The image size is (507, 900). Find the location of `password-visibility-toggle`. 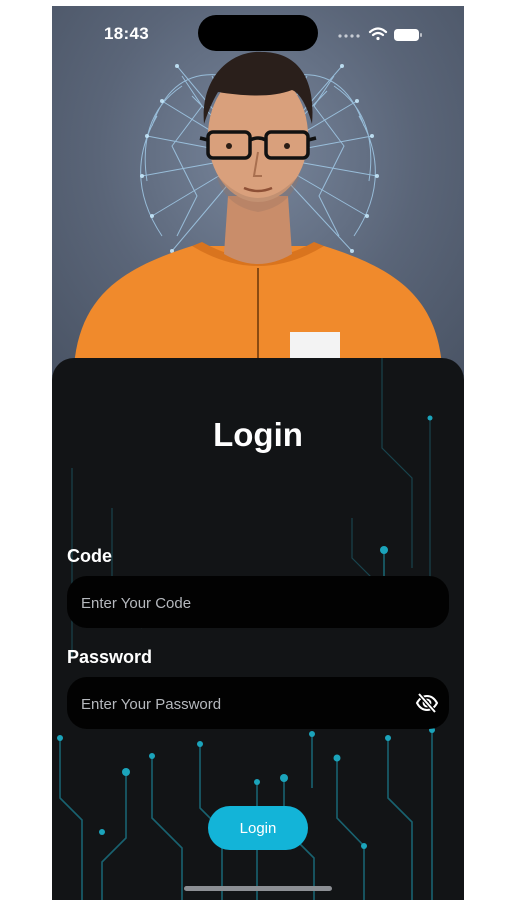

password-visibility-toggle is located at coordinates (427, 703).